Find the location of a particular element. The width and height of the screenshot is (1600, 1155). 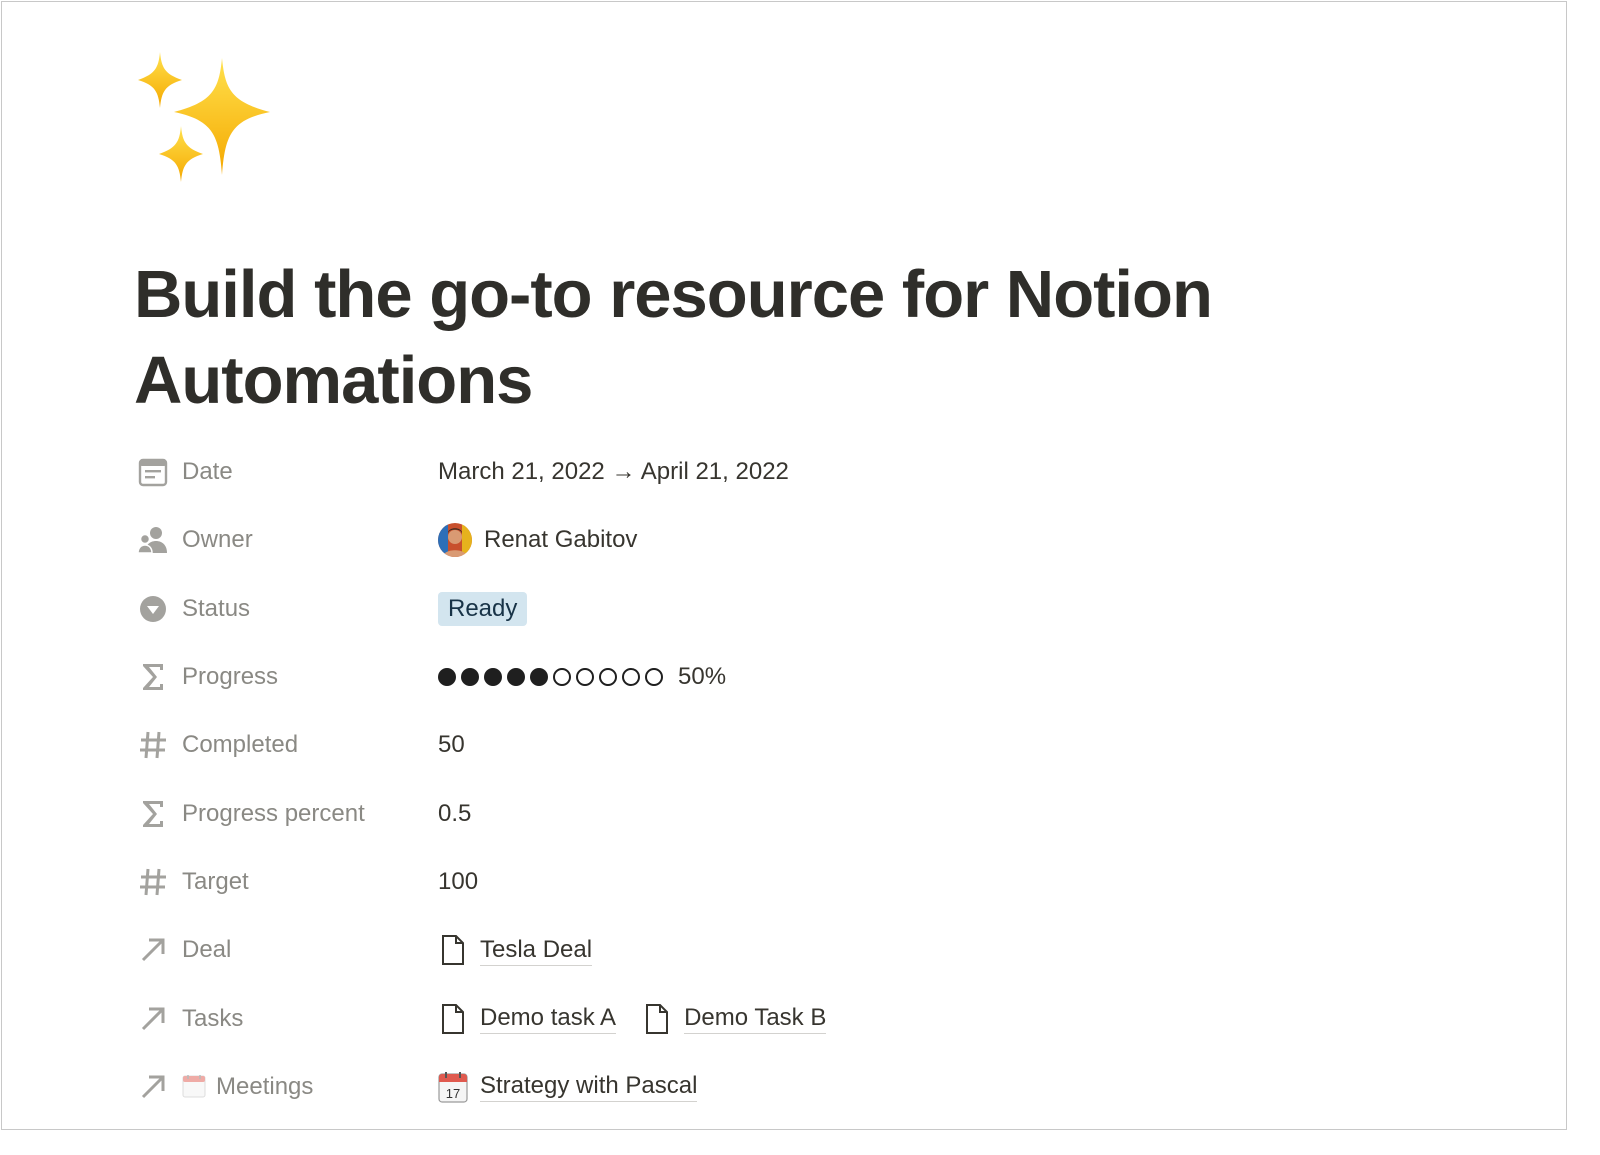

completed-value: 50 is located at coordinates (451, 745).